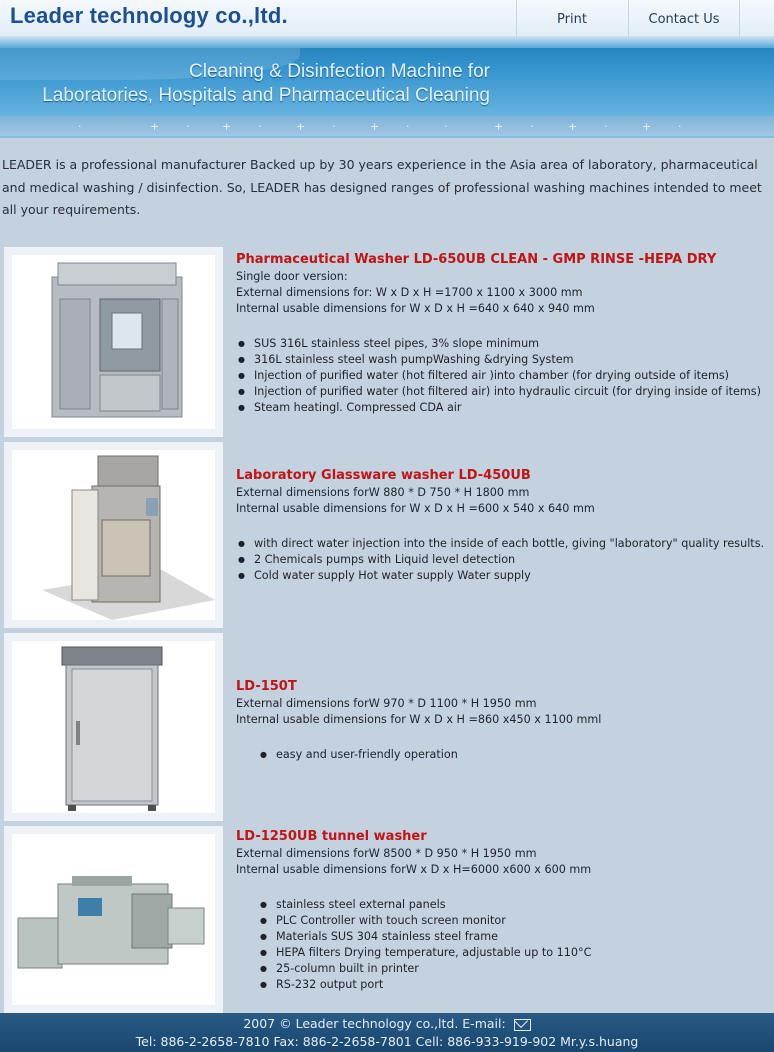 The image size is (774, 1052). What do you see at coordinates (684, 19) in the screenshot?
I see `contact-us-link: Contact Us` at bounding box center [684, 19].